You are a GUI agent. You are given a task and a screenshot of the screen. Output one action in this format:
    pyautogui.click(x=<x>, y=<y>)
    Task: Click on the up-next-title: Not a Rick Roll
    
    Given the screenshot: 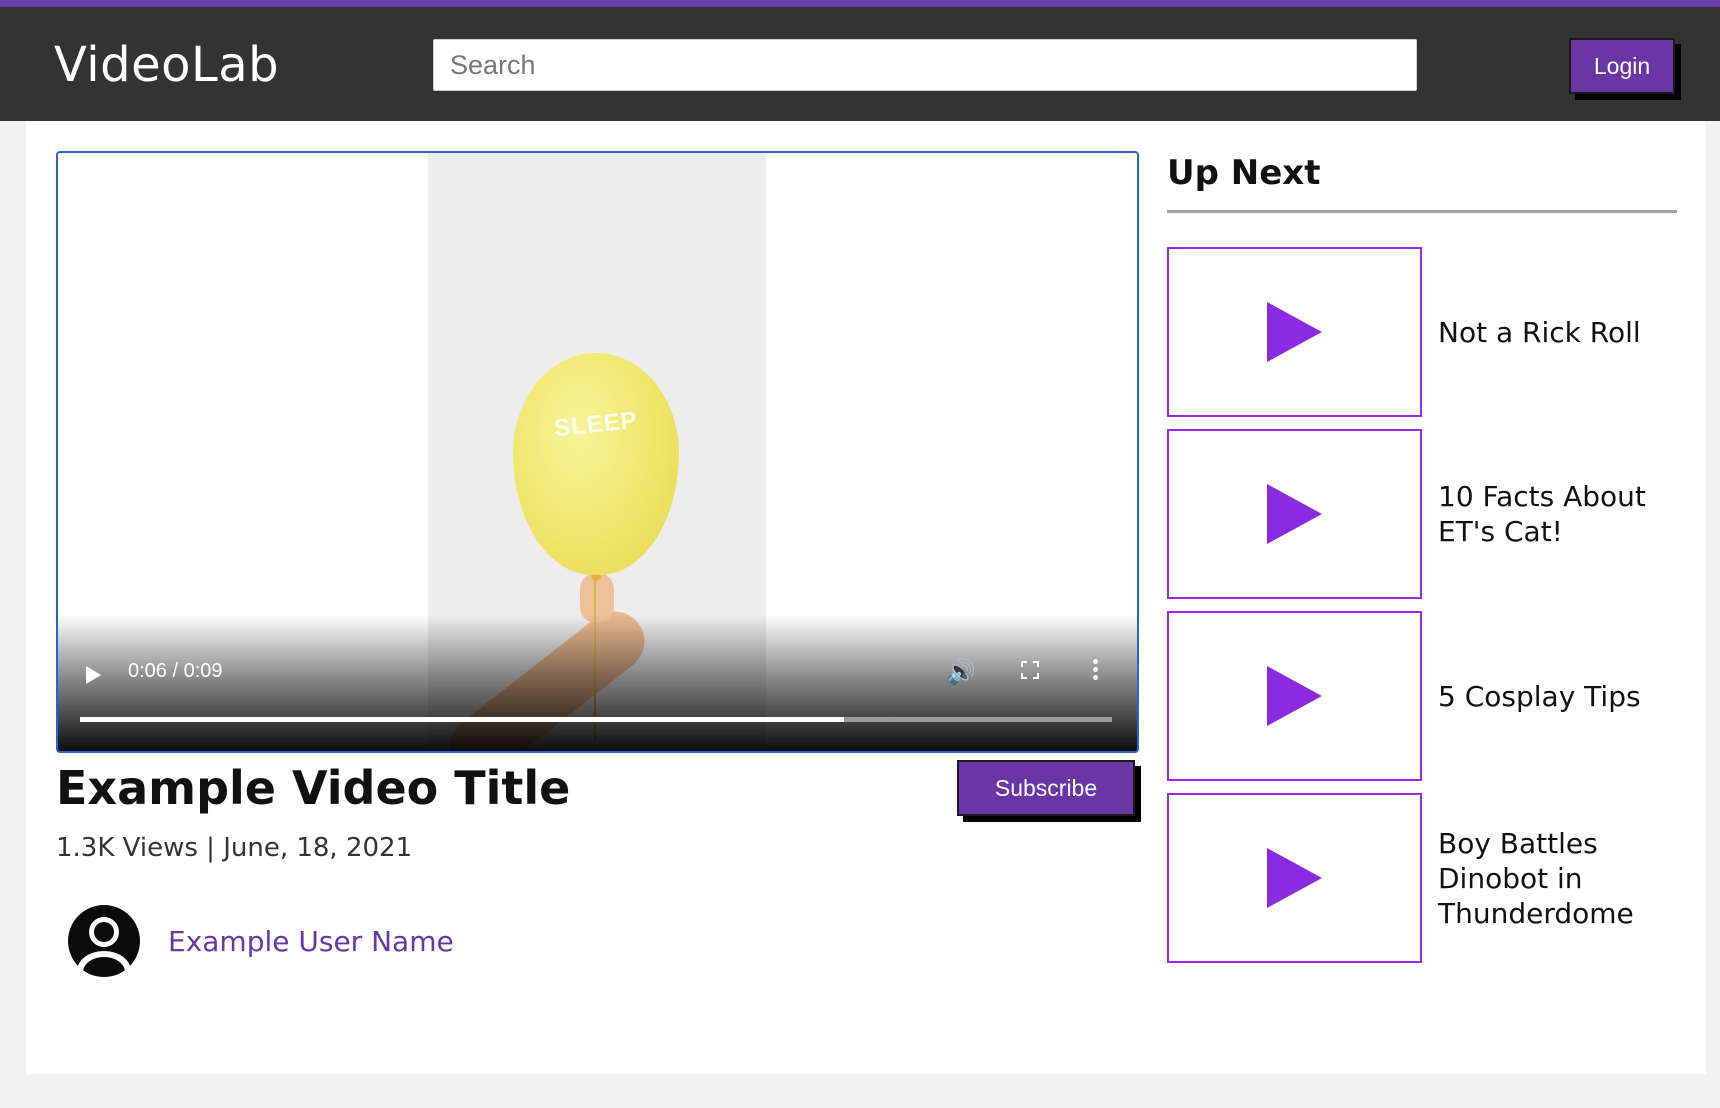 What is the action you would take?
    pyautogui.click(x=1553, y=332)
    